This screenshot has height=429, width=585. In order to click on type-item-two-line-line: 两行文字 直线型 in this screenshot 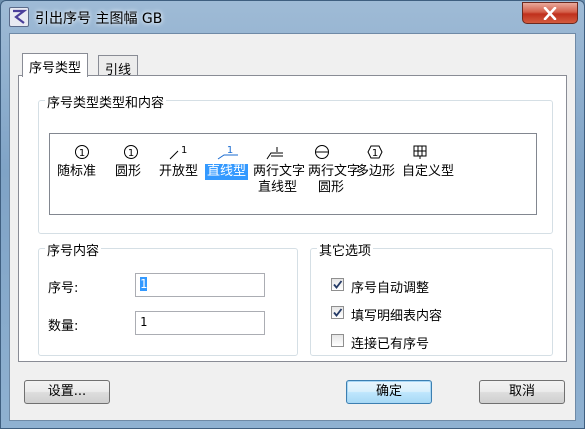, I will do `click(279, 180)`.